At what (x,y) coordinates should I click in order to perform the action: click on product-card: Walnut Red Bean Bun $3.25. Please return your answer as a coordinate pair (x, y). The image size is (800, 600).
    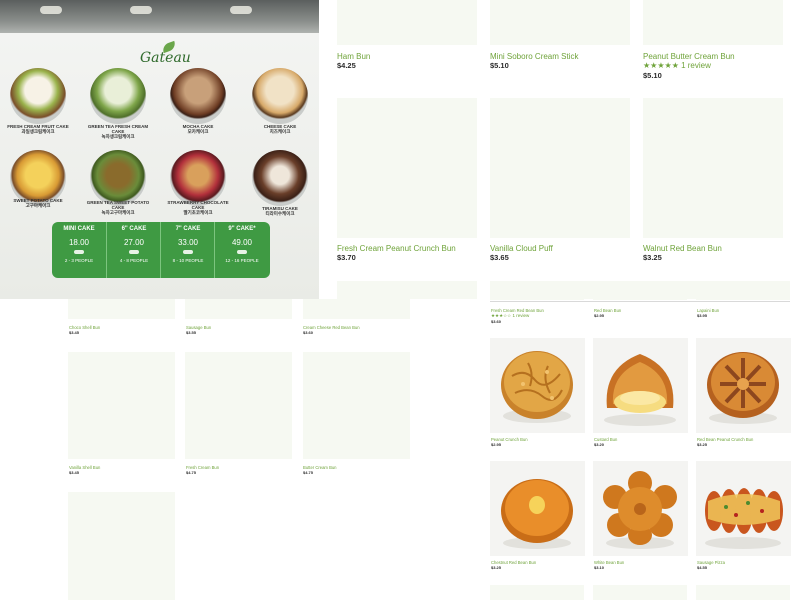
    Looking at the image, I should click on (682, 253).